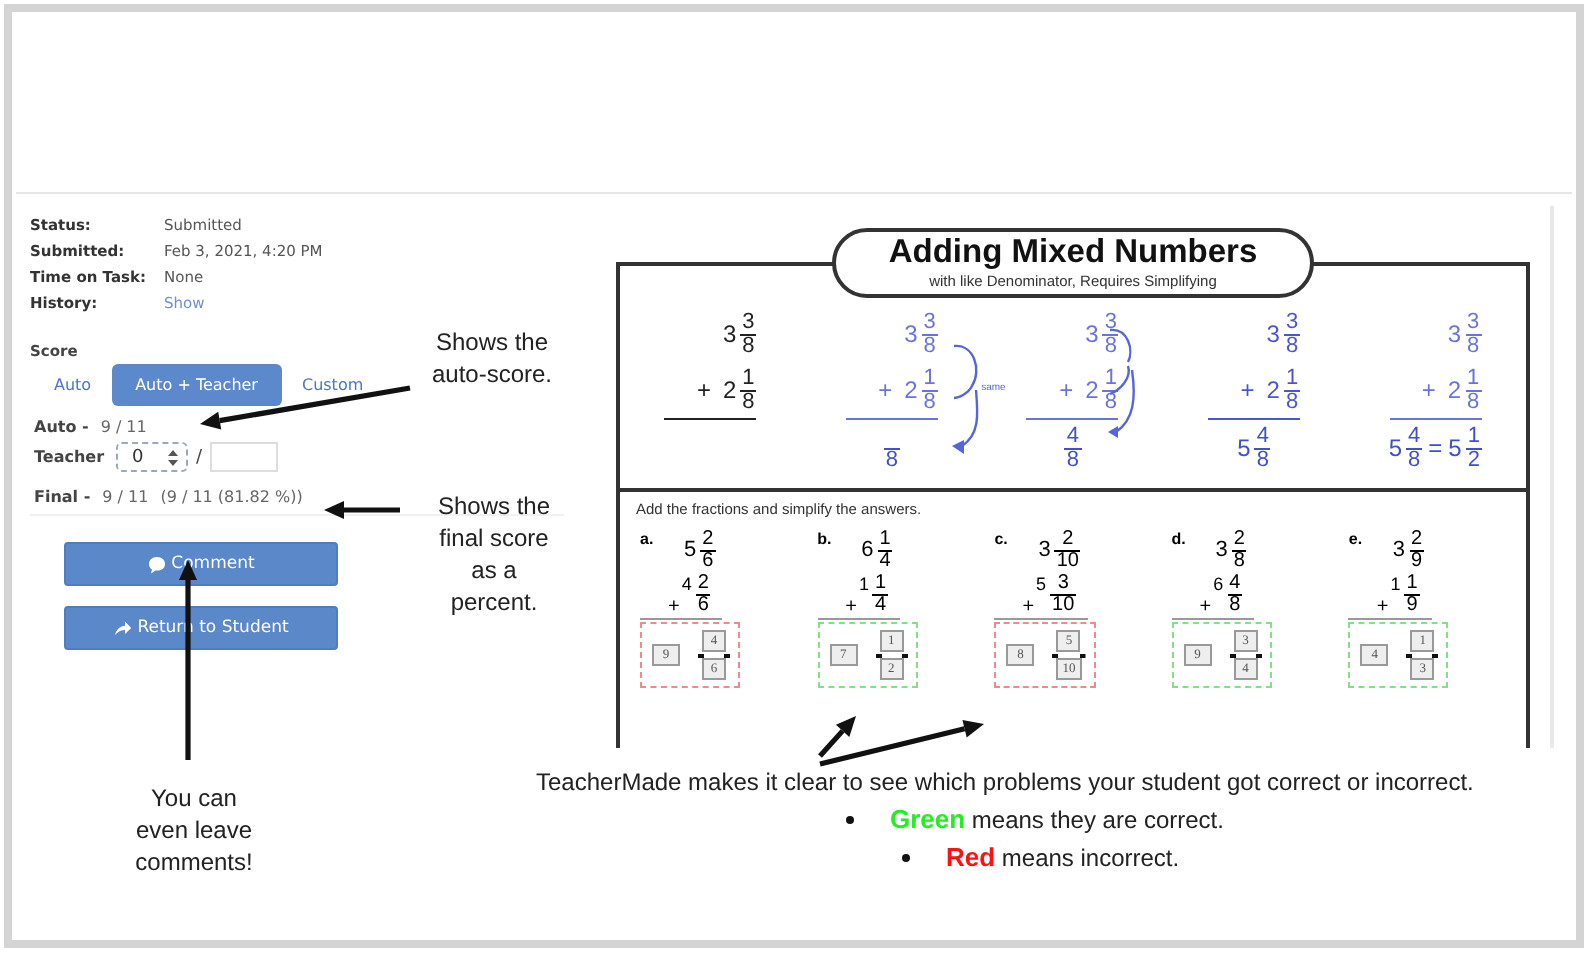 The height and width of the screenshot is (976, 1592). I want to click on input-field, so click(244, 457).